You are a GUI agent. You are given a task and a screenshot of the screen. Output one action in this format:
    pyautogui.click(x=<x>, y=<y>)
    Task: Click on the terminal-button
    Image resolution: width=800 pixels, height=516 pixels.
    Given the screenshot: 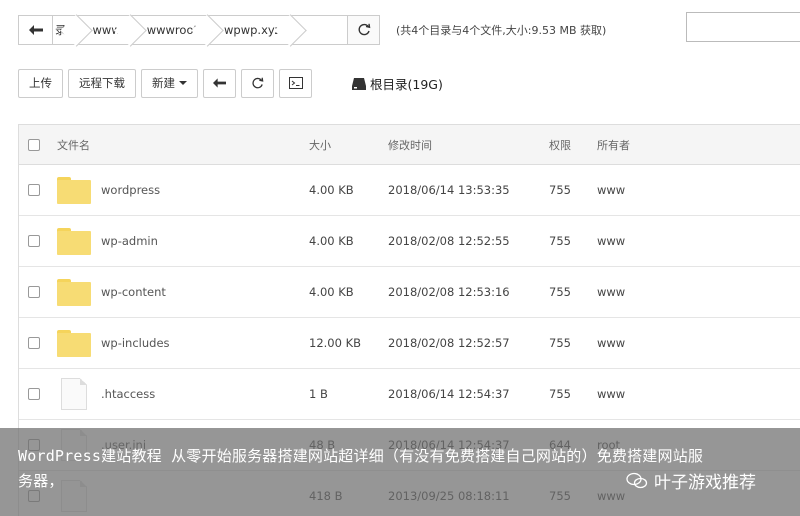 What is the action you would take?
    pyautogui.click(x=295, y=83)
    